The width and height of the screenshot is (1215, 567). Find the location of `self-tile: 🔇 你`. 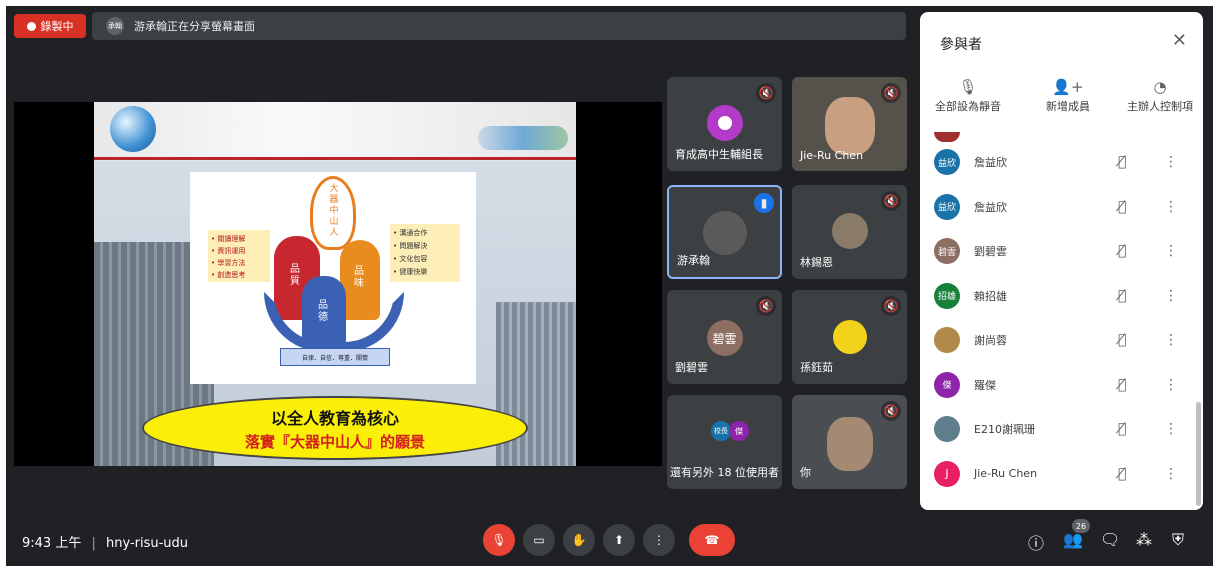

self-tile: 🔇 你 is located at coordinates (849, 442).